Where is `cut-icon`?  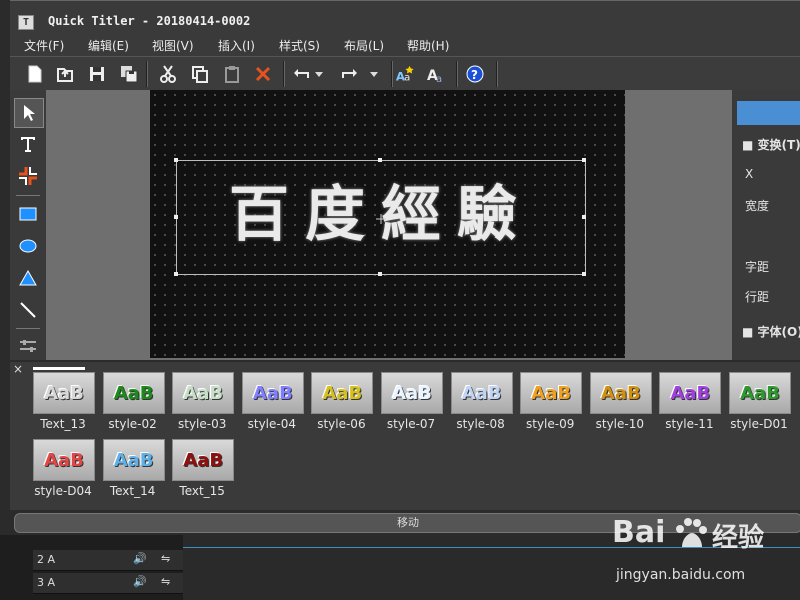
cut-icon is located at coordinates (168, 74).